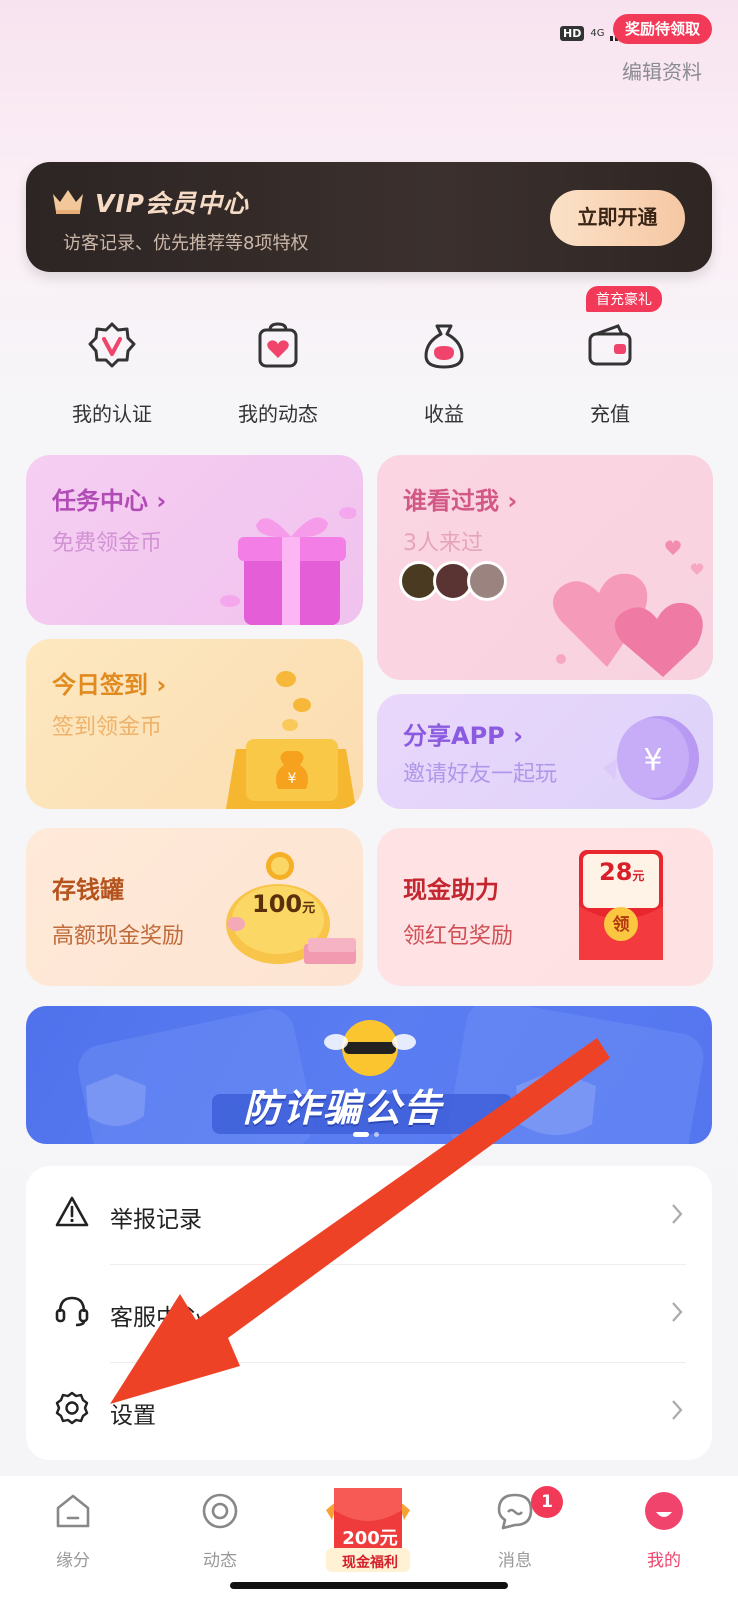 This screenshot has height=1600, width=738. I want to click on money-bag-icon, so click(444, 346).